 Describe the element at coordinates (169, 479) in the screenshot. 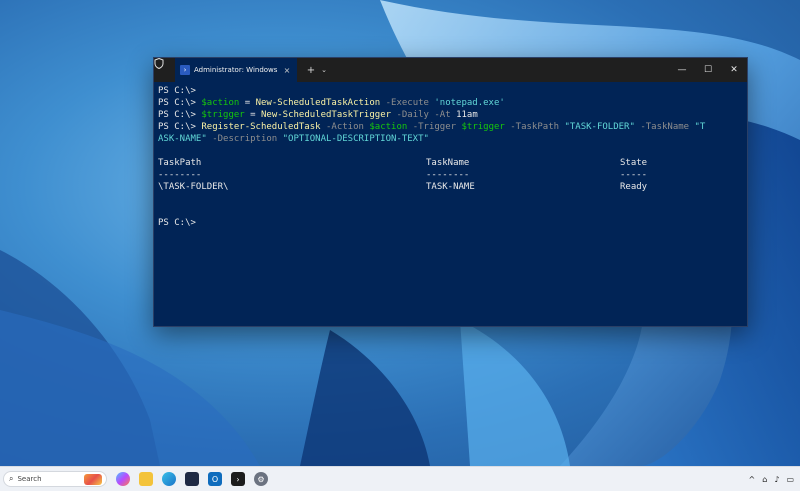

I see `edge-browser-icon` at that location.